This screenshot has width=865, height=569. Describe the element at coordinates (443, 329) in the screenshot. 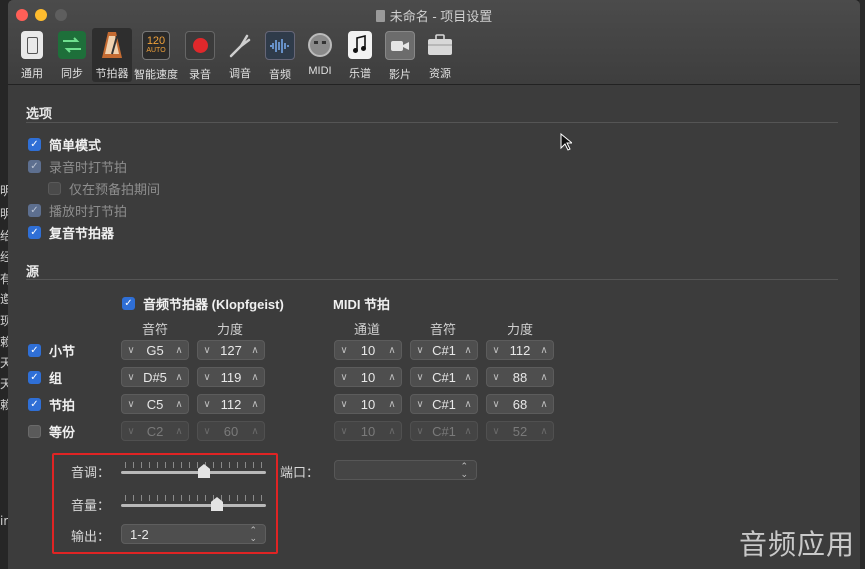

I see `col-head-midi-note: 音符` at that location.